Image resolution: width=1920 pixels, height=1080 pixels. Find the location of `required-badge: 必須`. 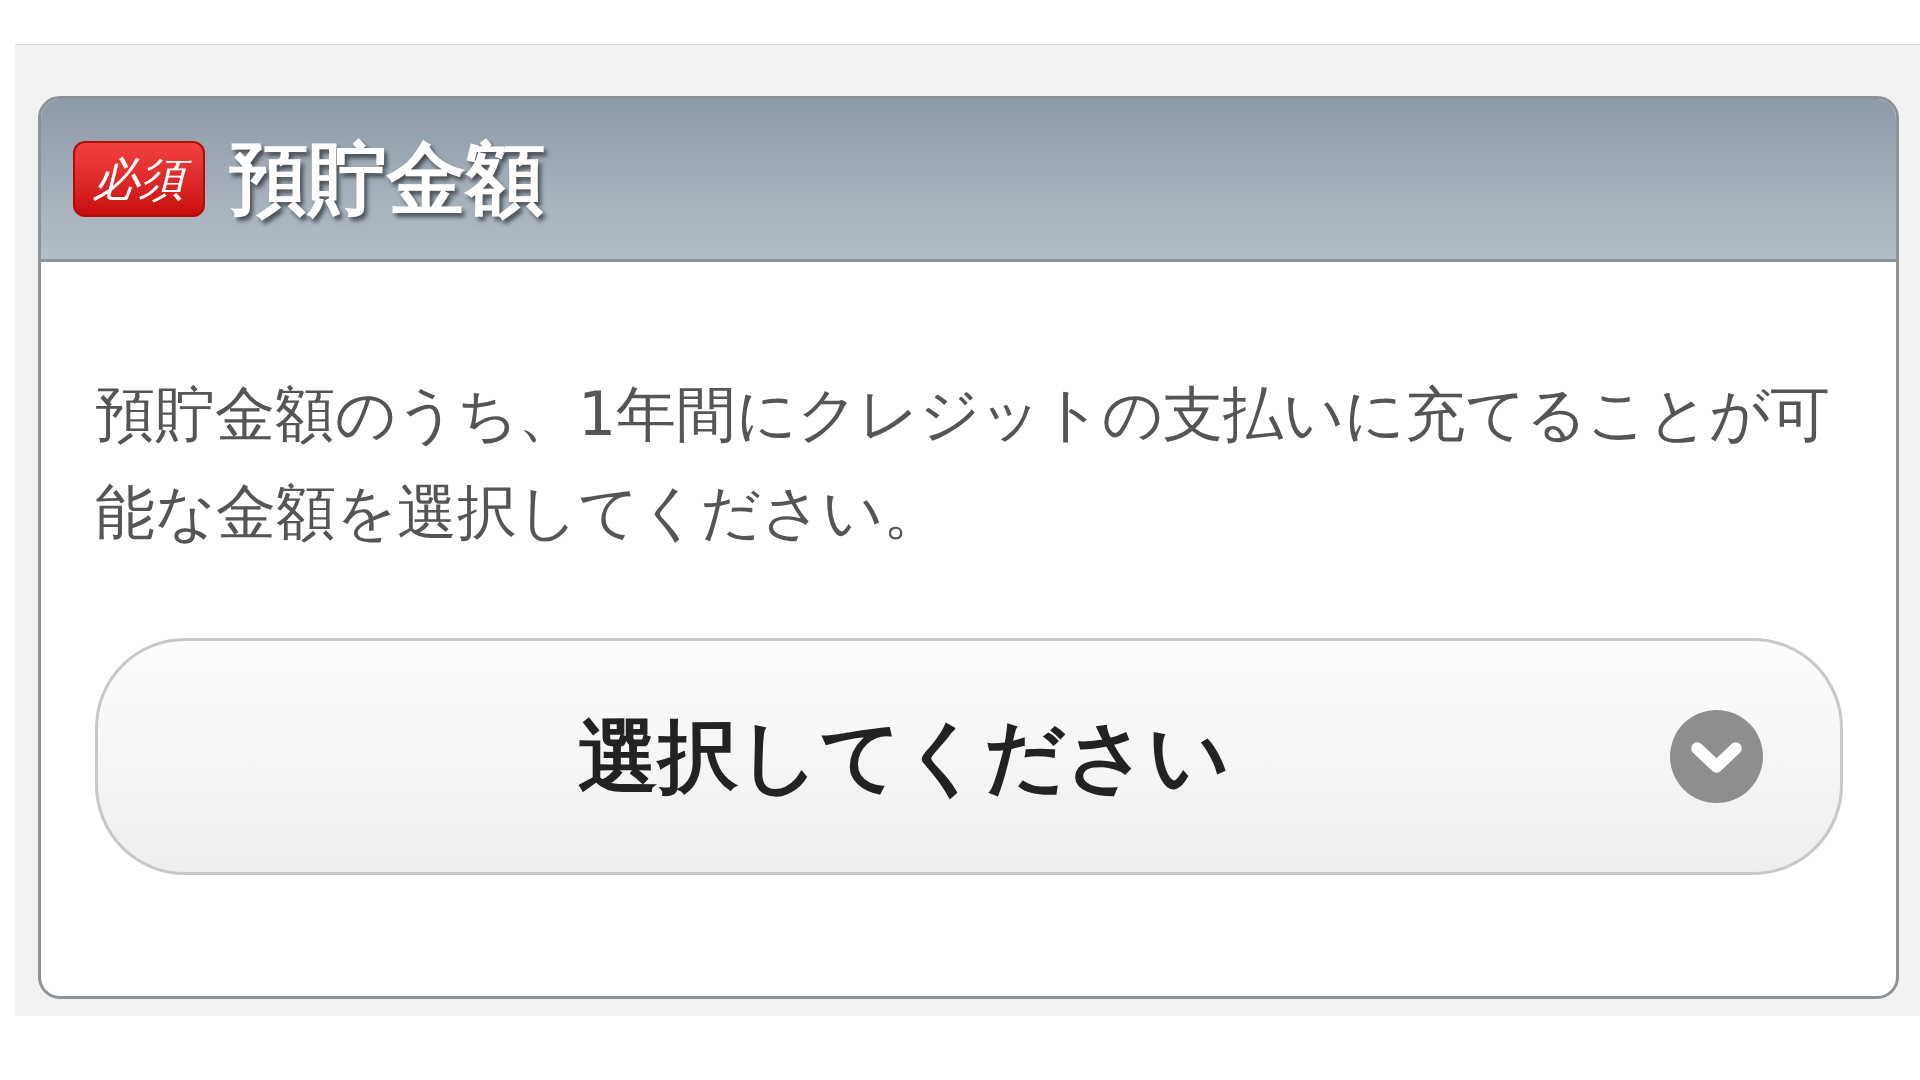

required-badge: 必須 is located at coordinates (139, 179).